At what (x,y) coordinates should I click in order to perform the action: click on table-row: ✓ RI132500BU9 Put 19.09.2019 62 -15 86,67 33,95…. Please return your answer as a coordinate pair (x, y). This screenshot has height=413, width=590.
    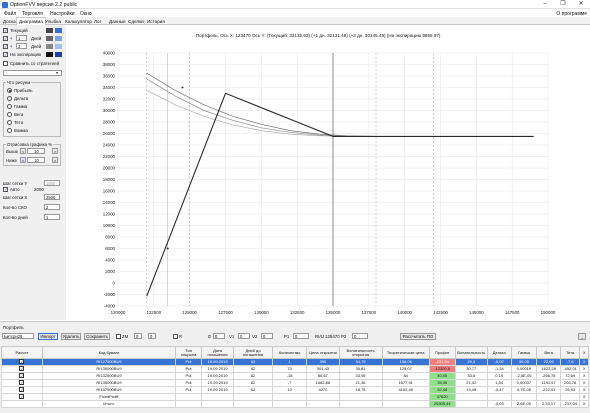
    Looking at the image, I should click on (295, 376).